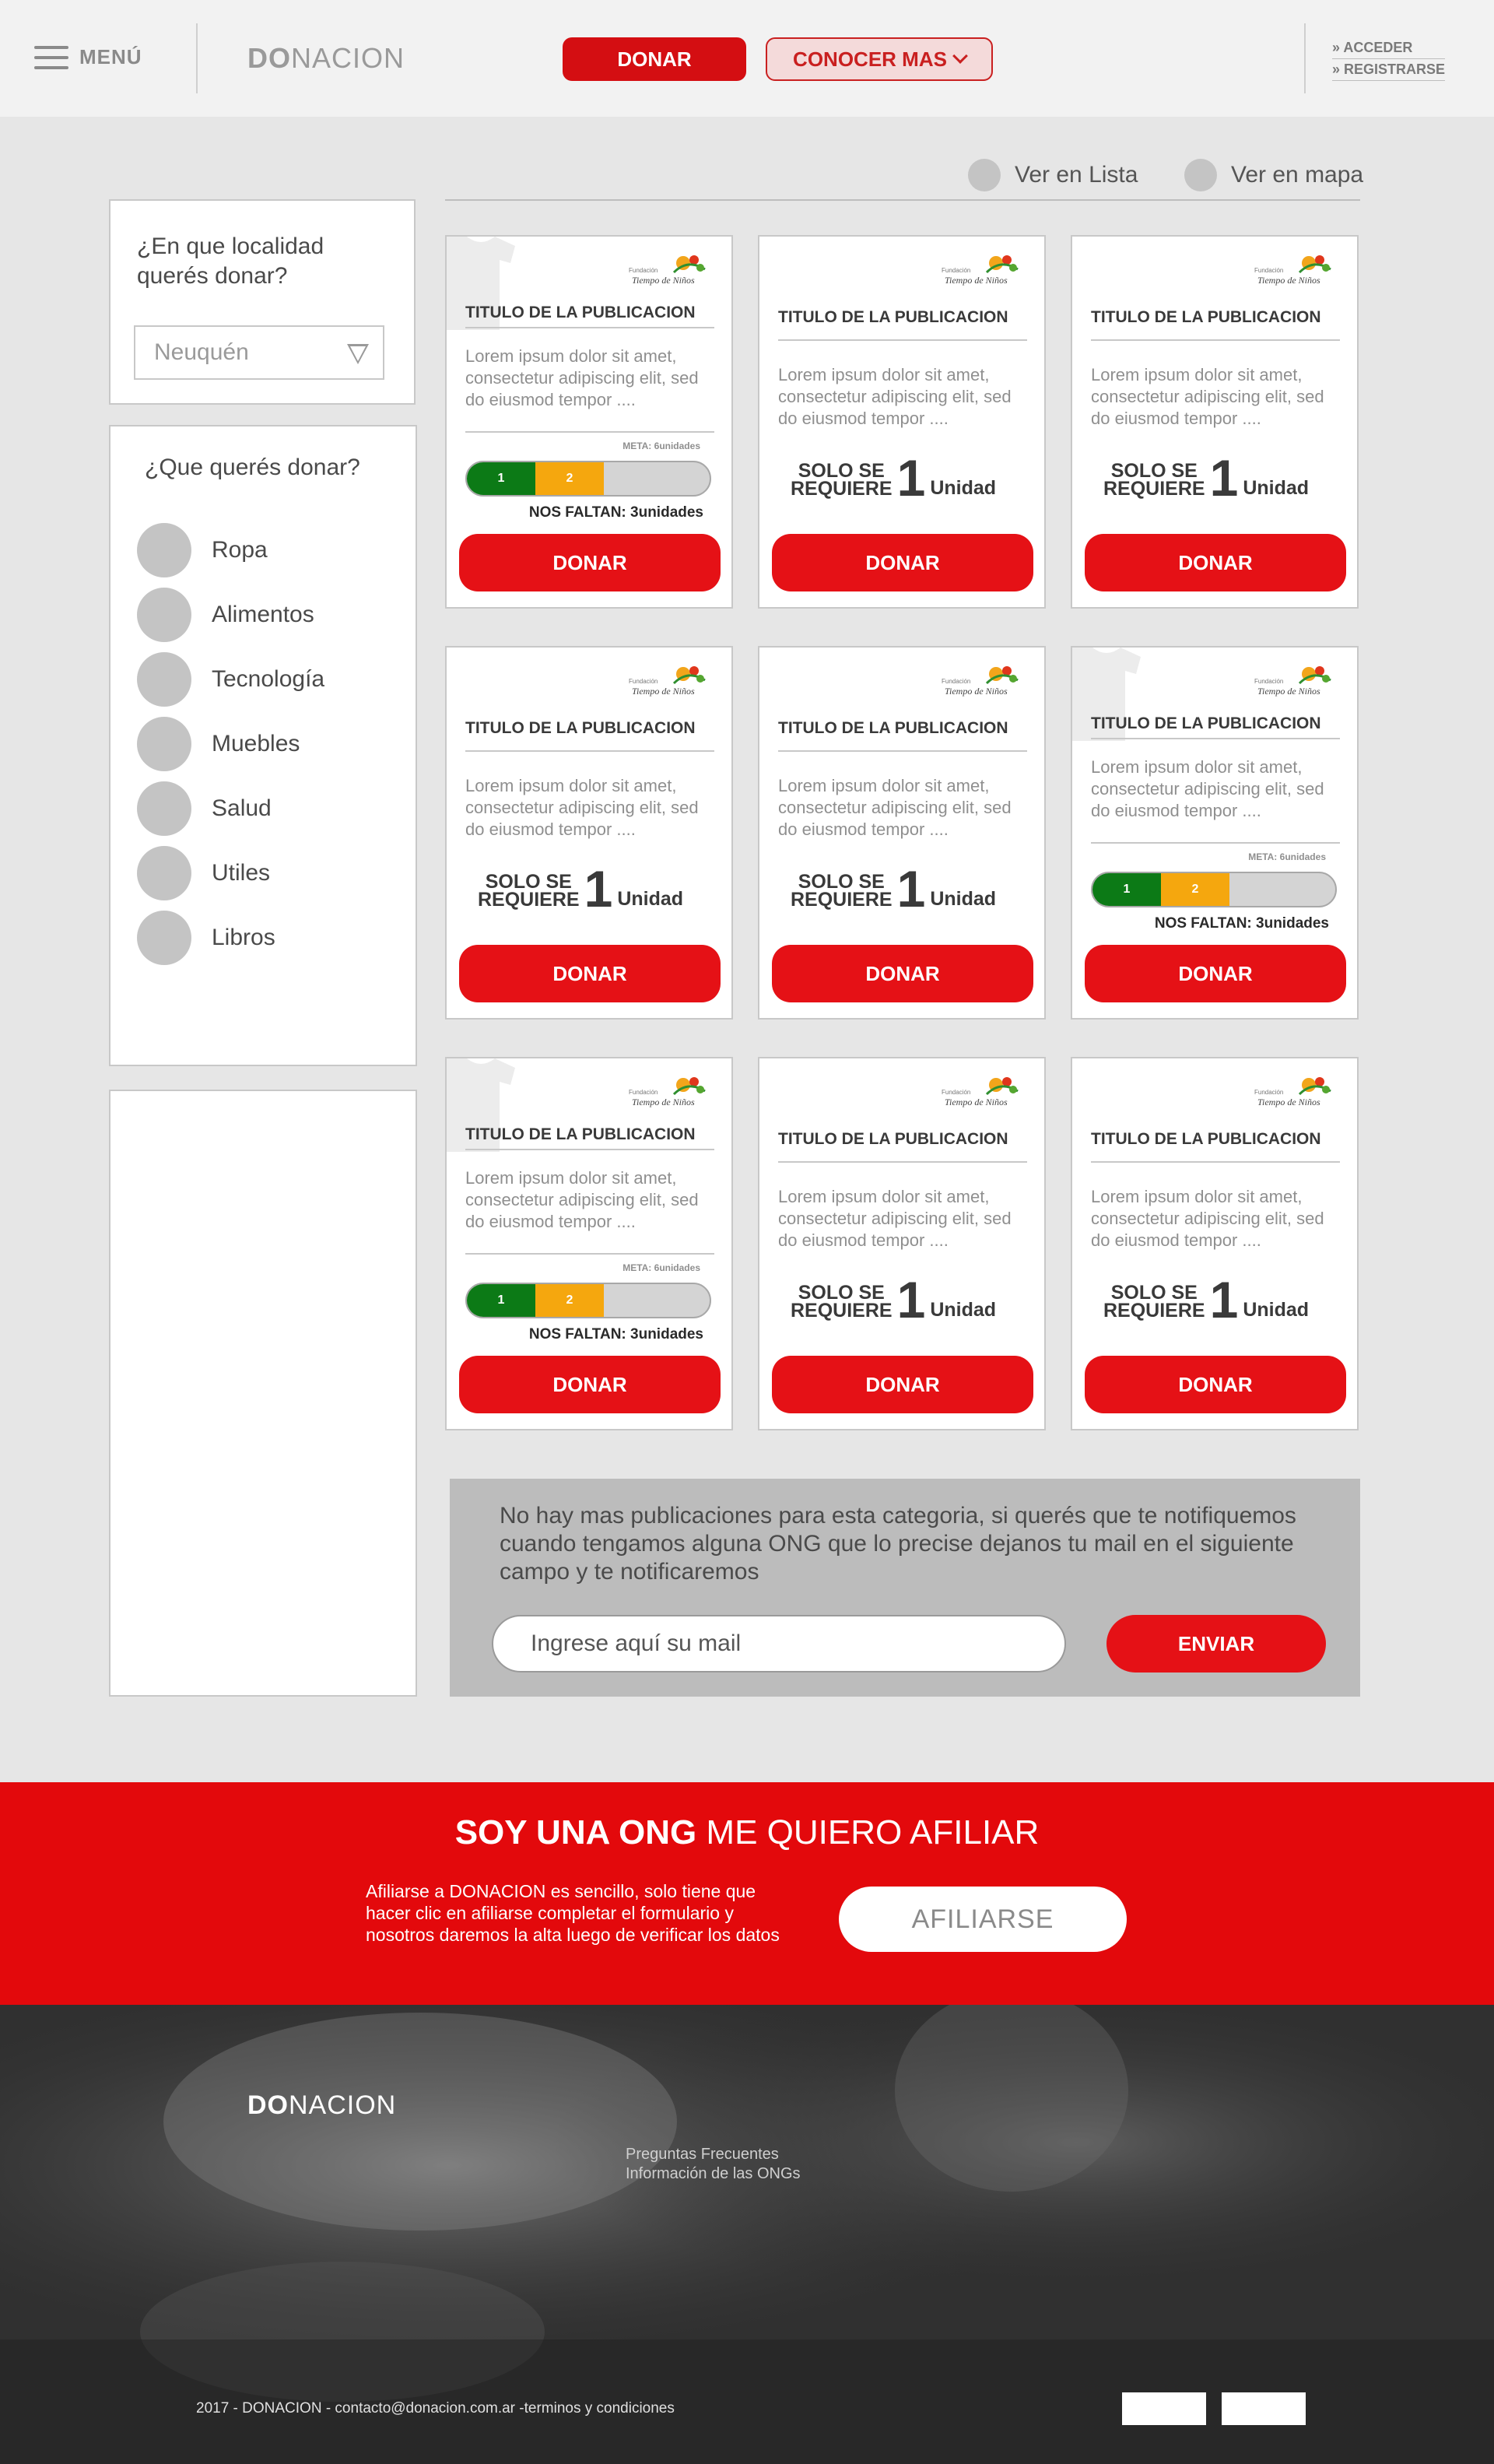  Describe the element at coordinates (51, 57) in the screenshot. I see `hamburger-icon` at that location.